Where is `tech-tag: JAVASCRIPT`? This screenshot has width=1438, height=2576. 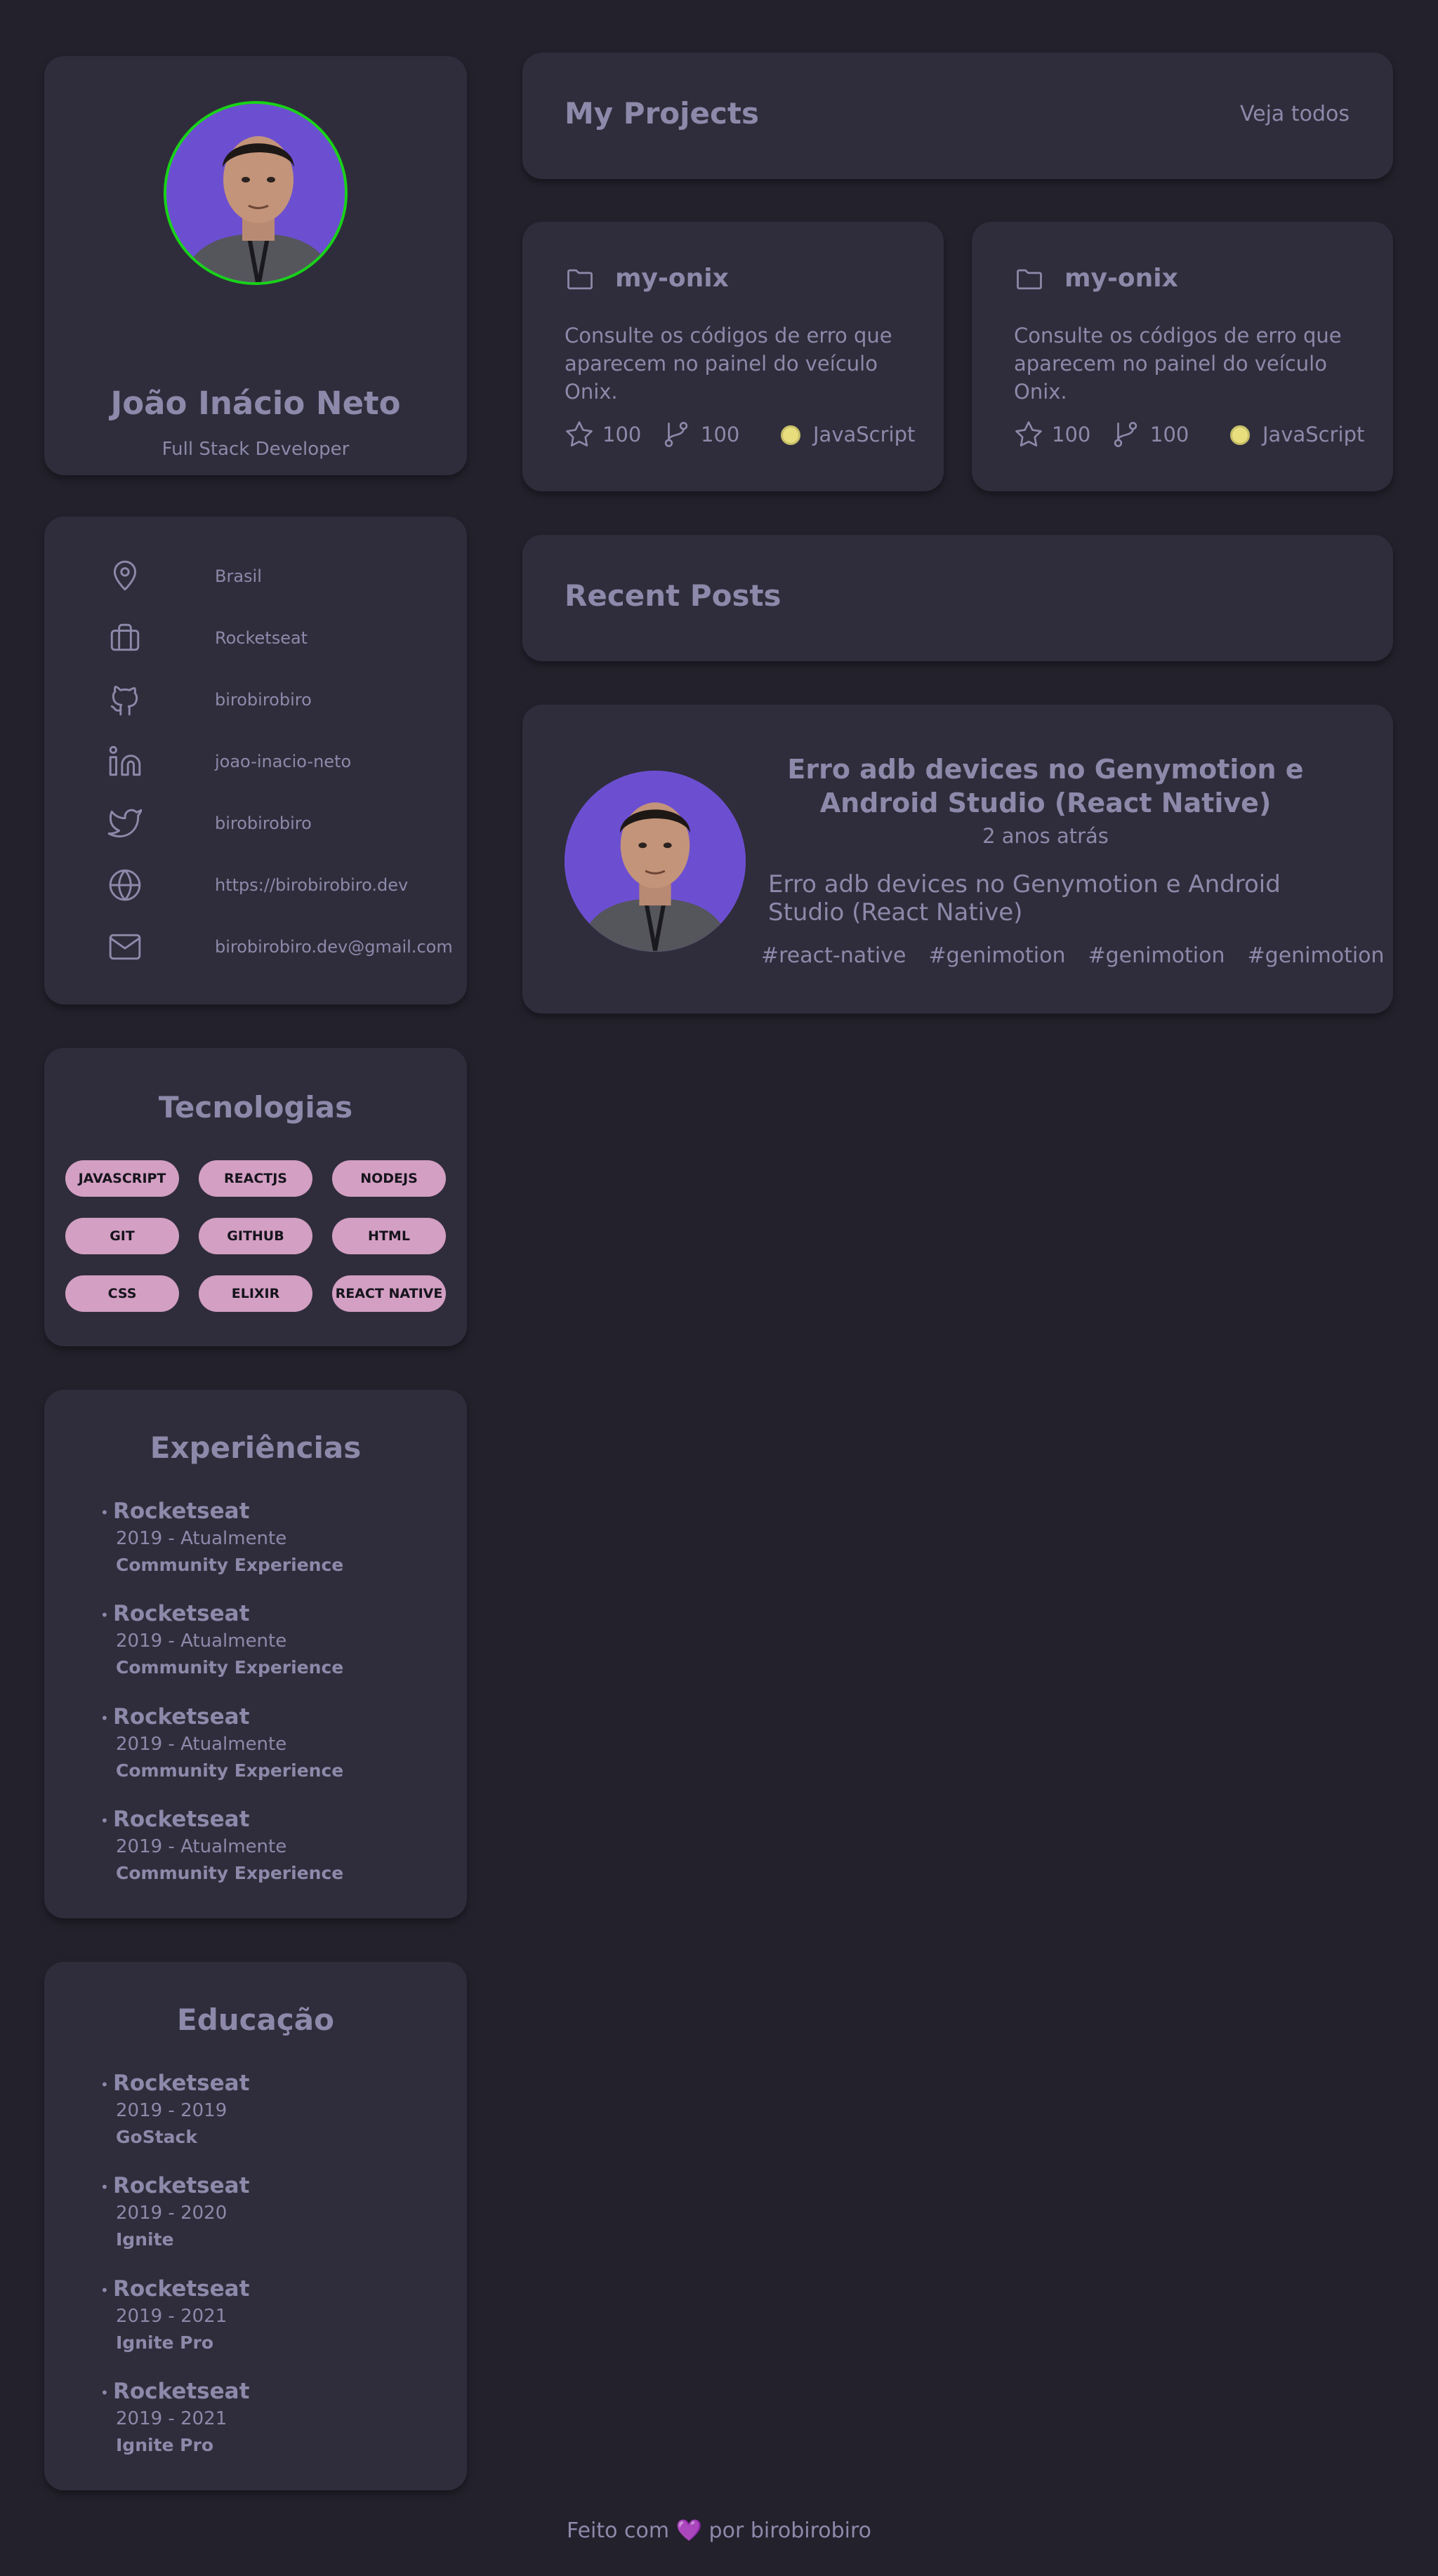 tech-tag: JAVASCRIPT is located at coordinates (122, 1179).